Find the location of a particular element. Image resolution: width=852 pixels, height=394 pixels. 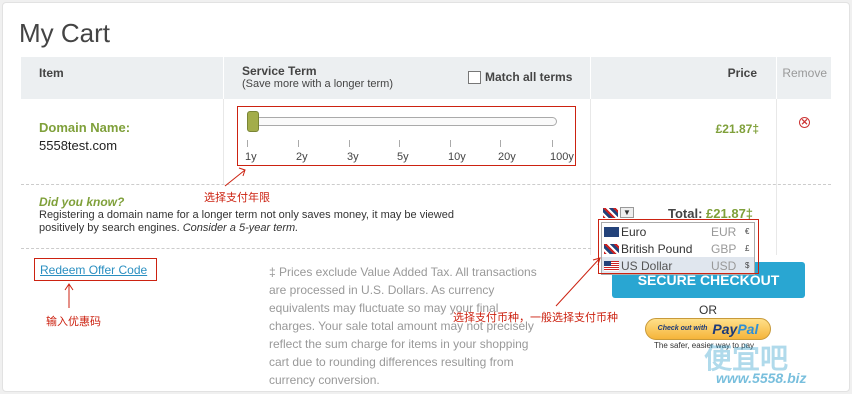

term-arrow is located at coordinates (235, 178).